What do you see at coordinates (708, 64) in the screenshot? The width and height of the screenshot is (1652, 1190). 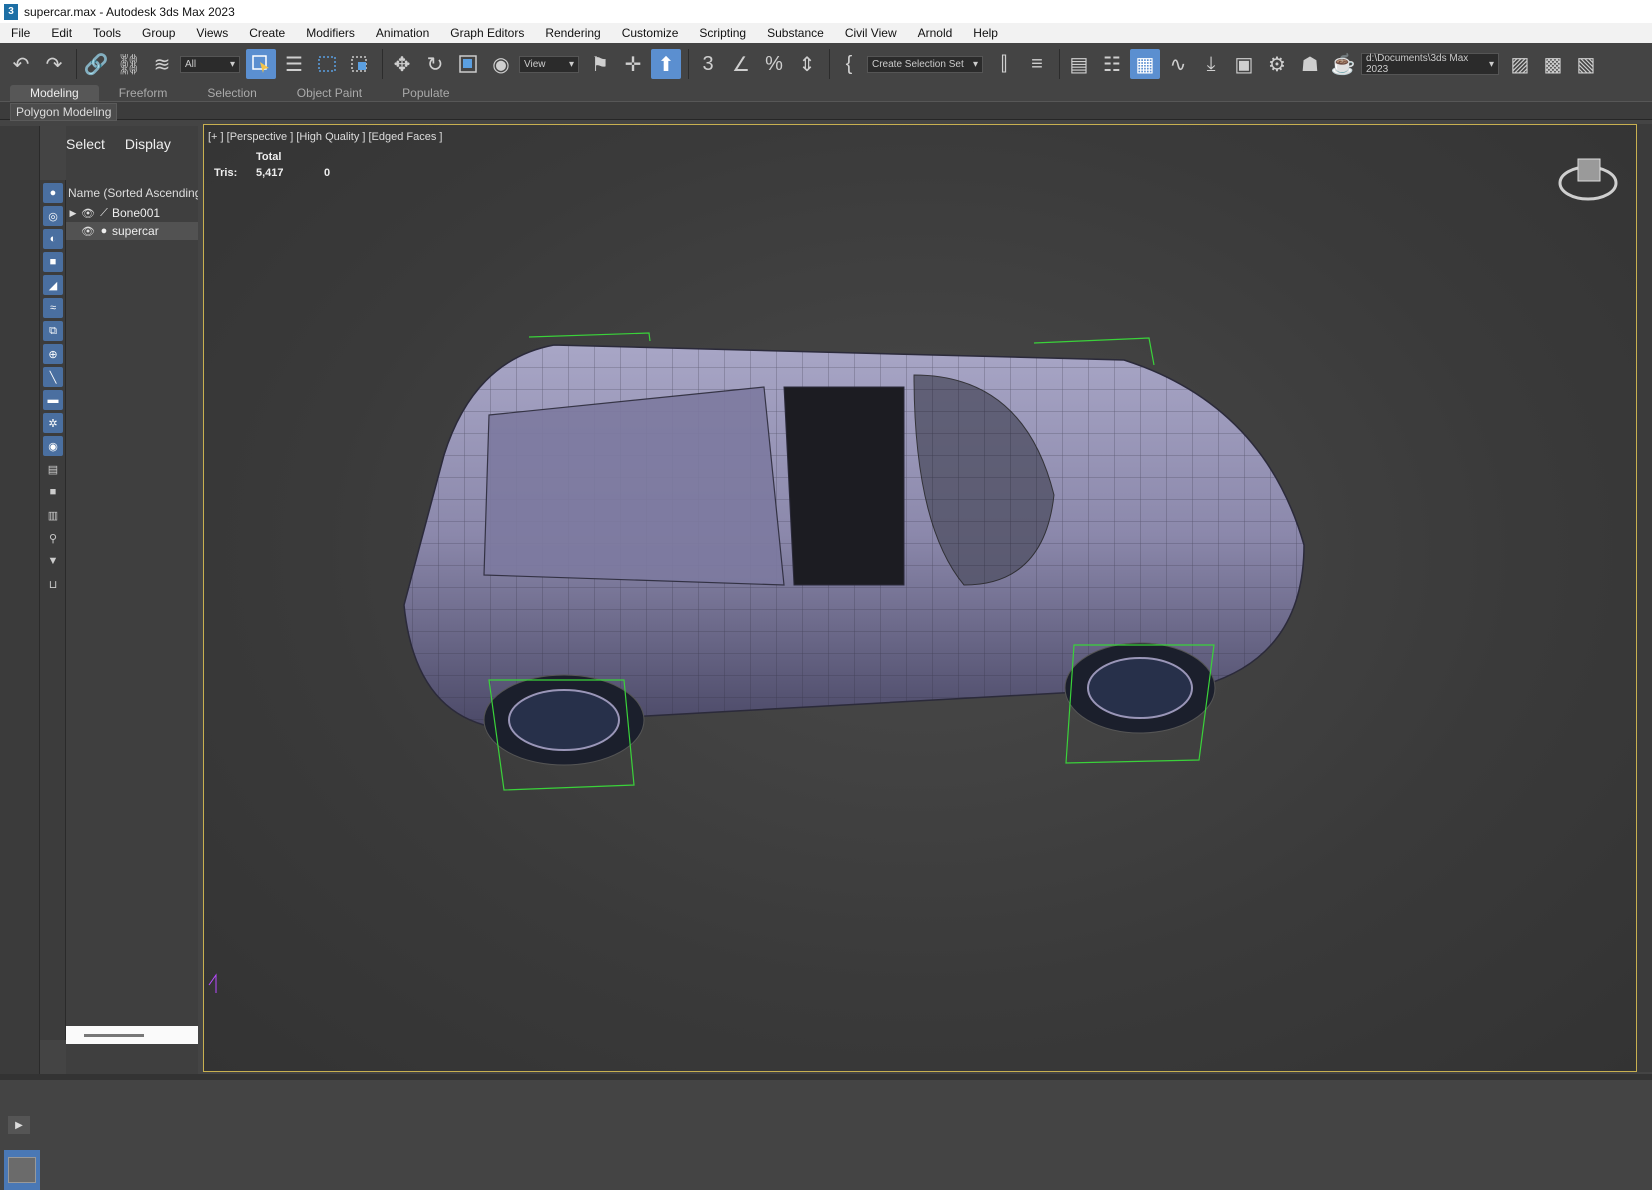 I see `snaps-toggle-icon: 3` at bounding box center [708, 64].